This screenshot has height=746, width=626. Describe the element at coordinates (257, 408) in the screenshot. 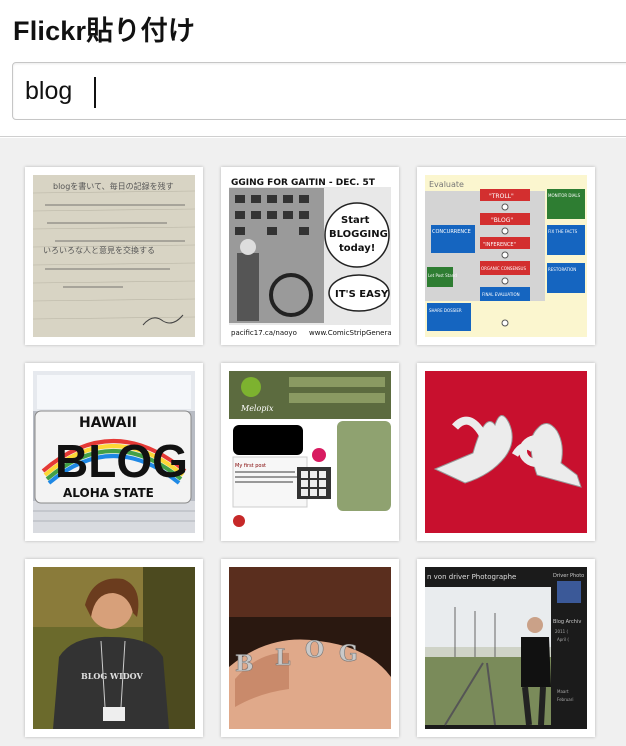

I see `template-brand: Melopix` at that location.